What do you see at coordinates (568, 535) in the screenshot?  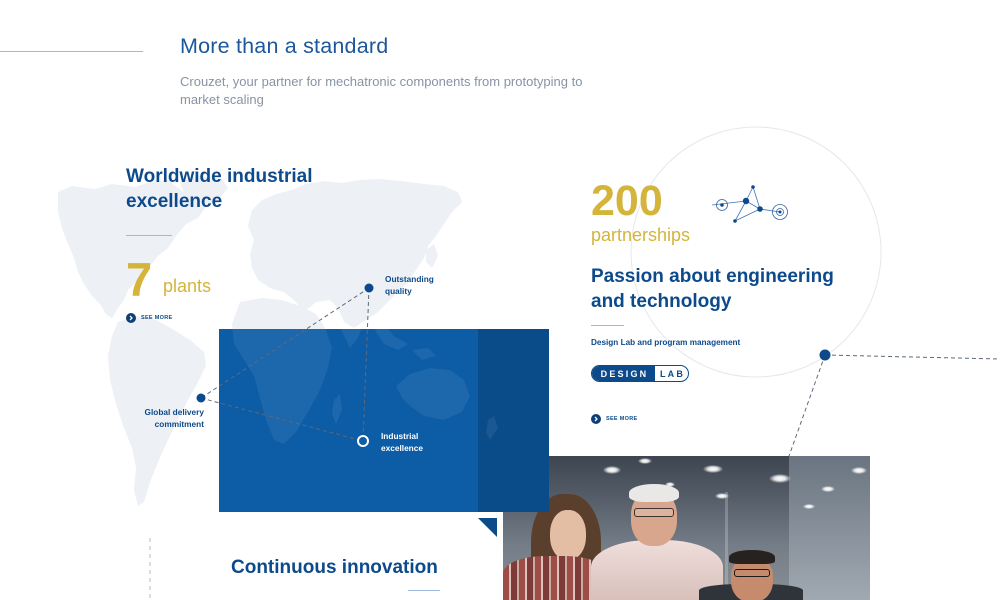 I see `photo-person-face` at bounding box center [568, 535].